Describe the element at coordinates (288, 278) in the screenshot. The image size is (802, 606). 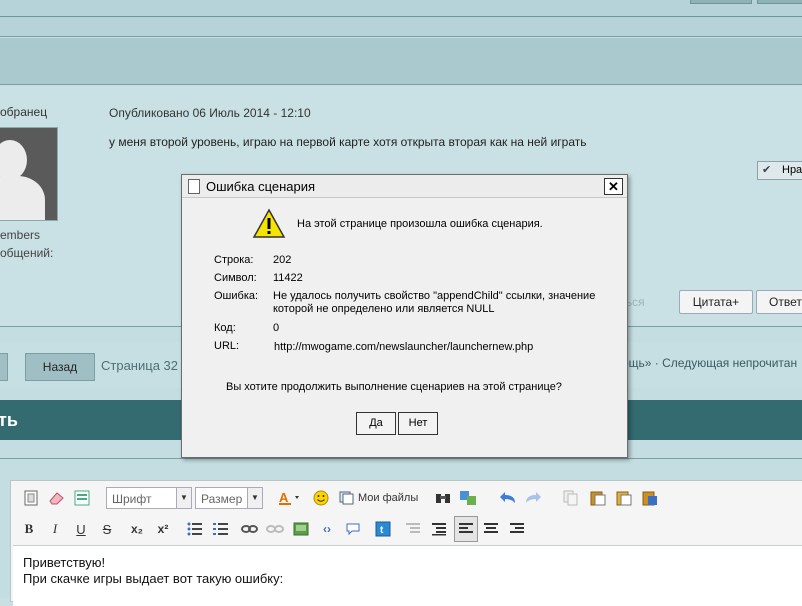
I see `char-value: 11422` at that location.